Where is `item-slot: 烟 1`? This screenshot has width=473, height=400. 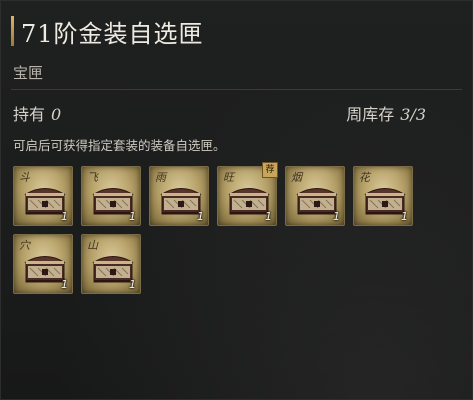
item-slot: 烟 1 is located at coordinates (315, 196).